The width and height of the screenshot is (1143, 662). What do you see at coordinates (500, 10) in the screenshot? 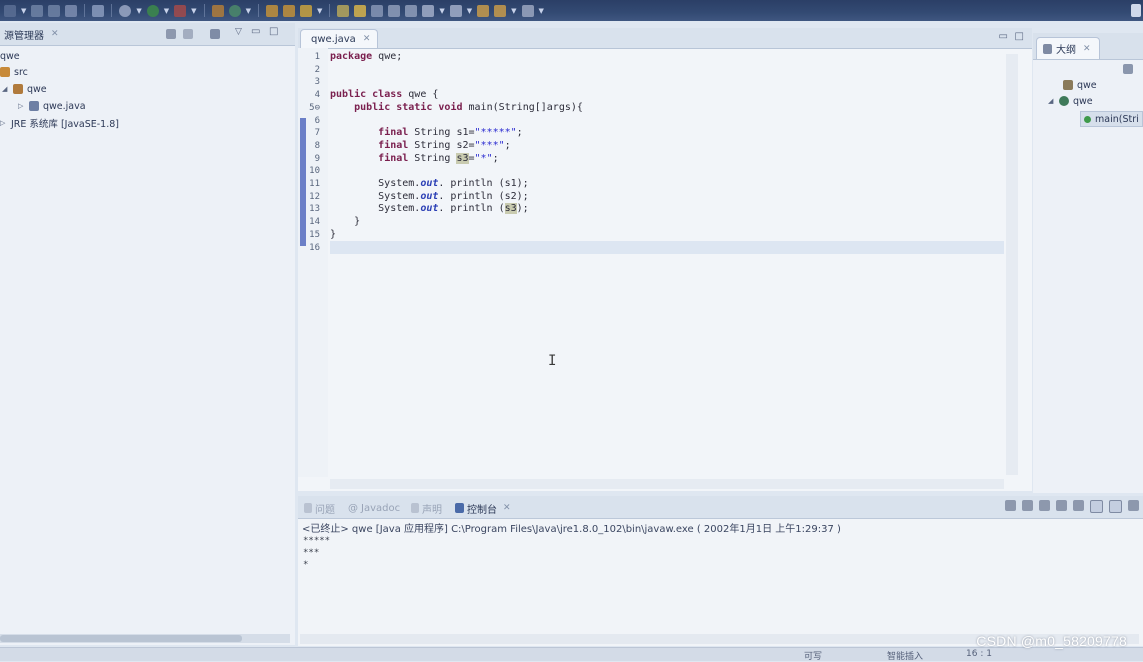
I see `back-icon` at bounding box center [500, 10].